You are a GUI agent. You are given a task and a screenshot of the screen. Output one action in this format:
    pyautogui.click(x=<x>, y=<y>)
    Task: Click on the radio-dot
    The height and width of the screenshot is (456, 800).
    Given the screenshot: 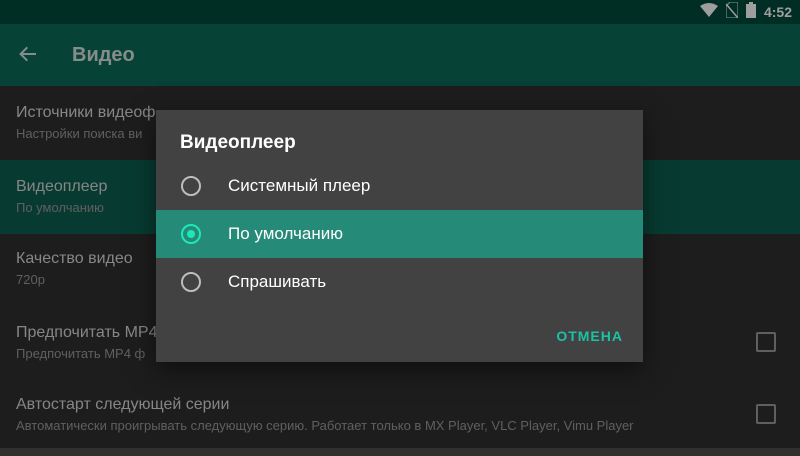 What is the action you would take?
    pyautogui.click(x=191, y=234)
    